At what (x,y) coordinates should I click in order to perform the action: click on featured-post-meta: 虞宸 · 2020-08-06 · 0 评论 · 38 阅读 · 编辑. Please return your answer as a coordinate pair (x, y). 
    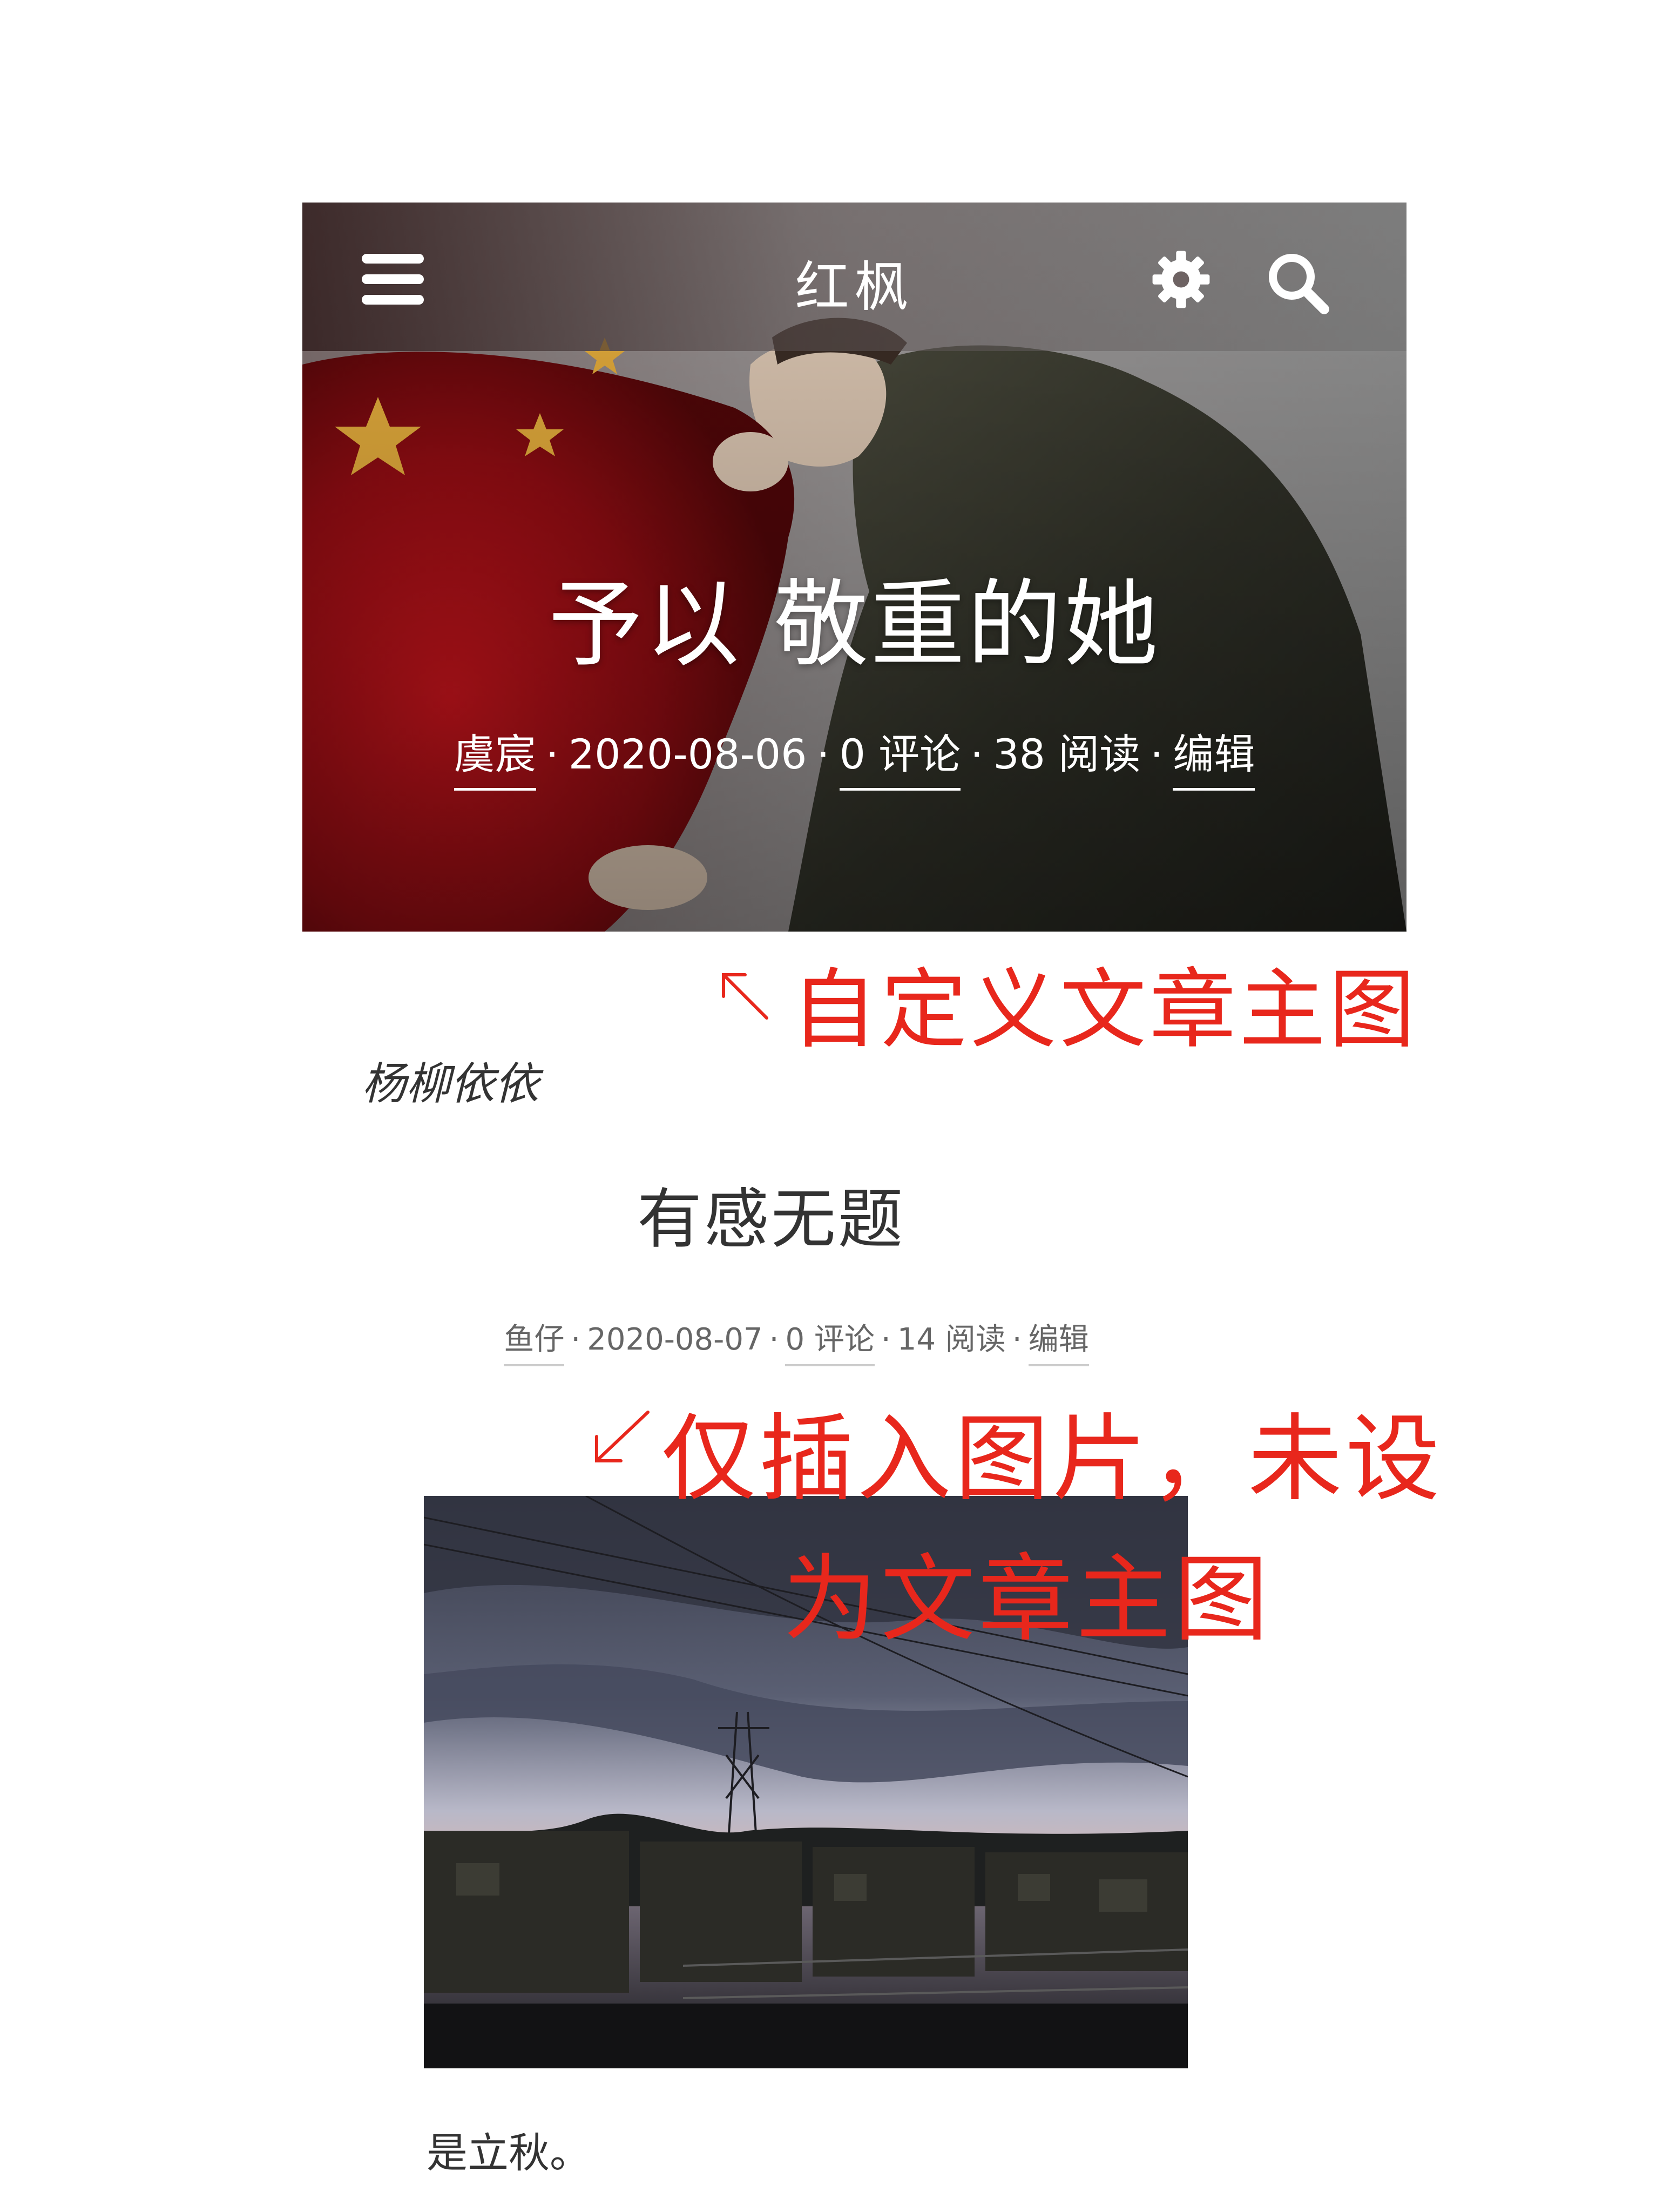
    Looking at the image, I should click on (854, 756).